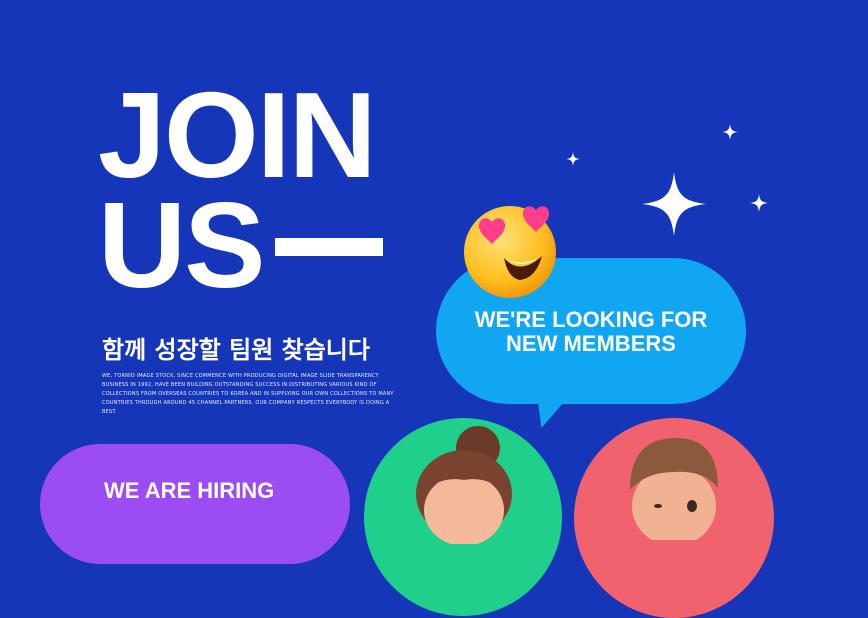 The width and height of the screenshot is (868, 618). Describe the element at coordinates (181, 245) in the screenshot. I see `headline-line-2-text: US` at that location.